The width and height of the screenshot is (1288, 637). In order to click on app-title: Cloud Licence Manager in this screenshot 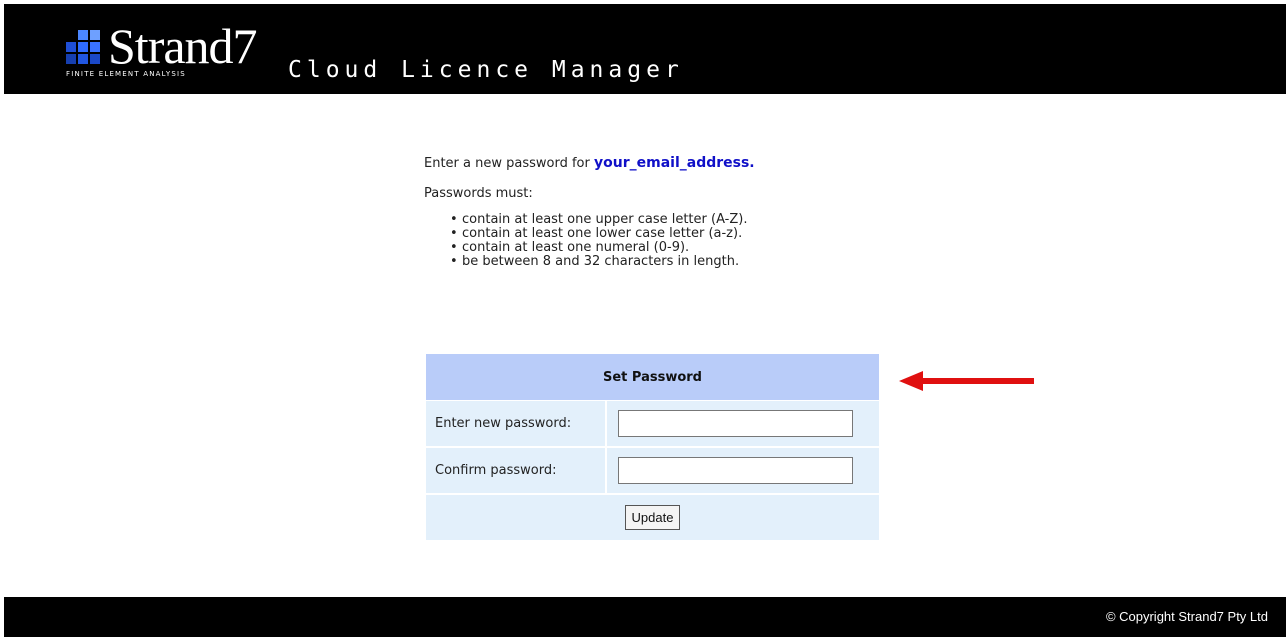, I will do `click(486, 70)`.